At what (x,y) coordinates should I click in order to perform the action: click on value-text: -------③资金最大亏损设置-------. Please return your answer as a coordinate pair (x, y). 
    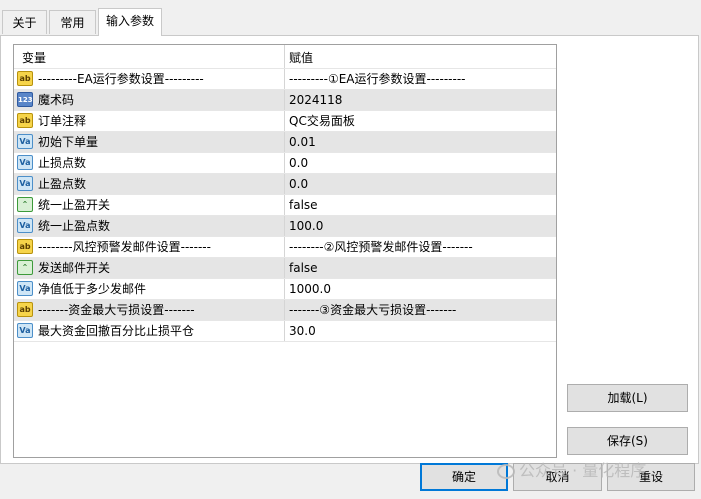
    Looking at the image, I should click on (373, 310).